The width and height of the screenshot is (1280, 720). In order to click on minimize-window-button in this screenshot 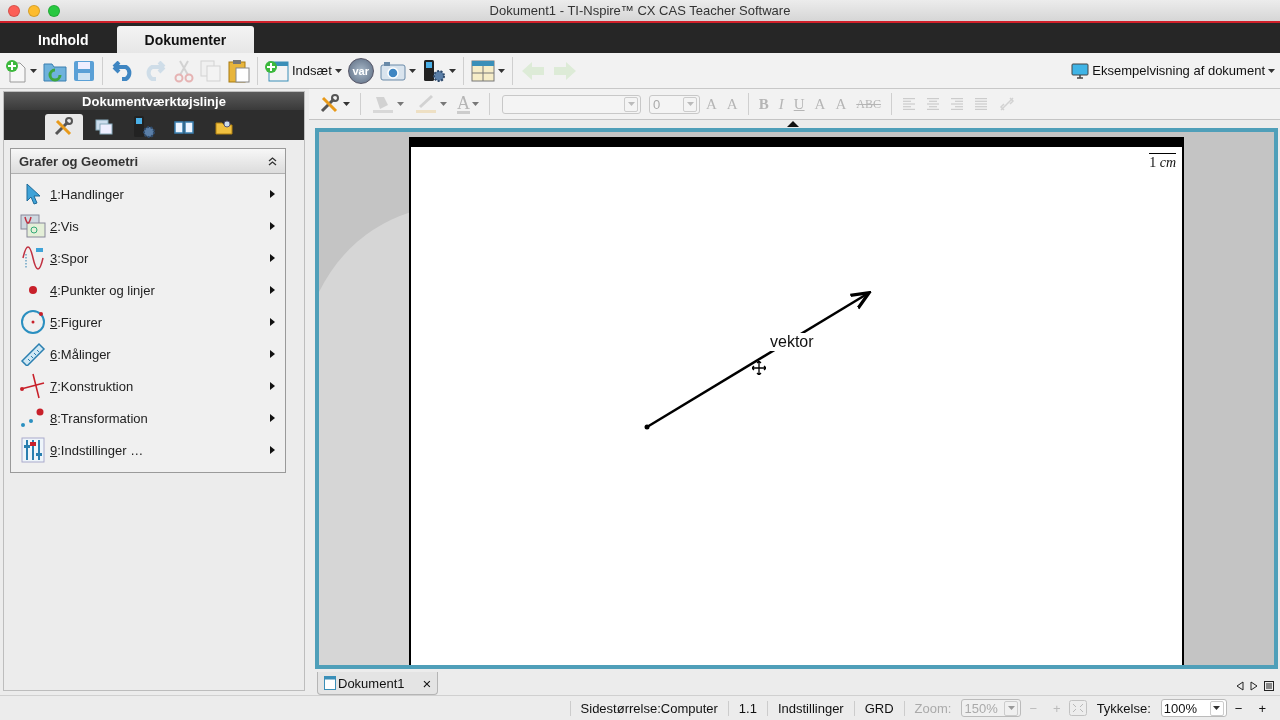, I will do `click(34, 10)`.